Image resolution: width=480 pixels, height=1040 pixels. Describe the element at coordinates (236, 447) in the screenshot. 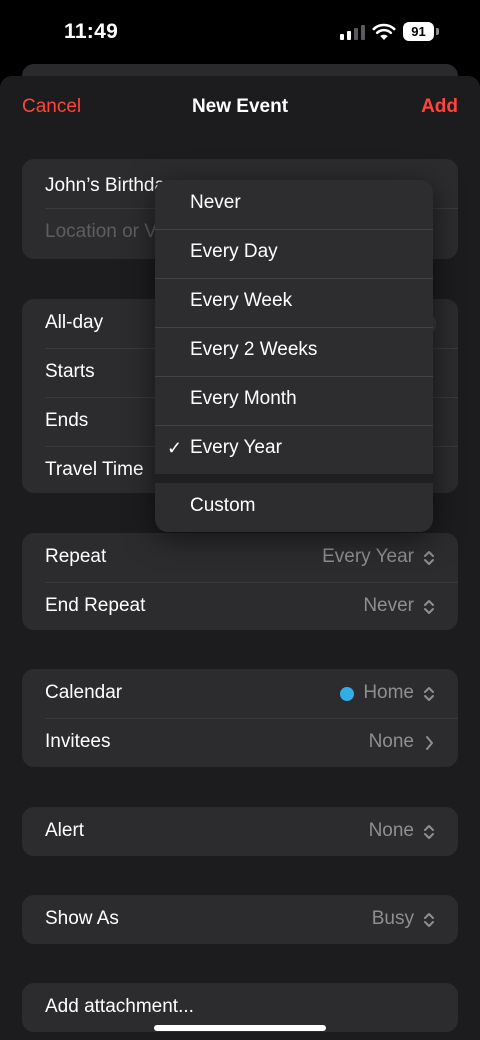

I see `menu-item-label: Every Year` at that location.